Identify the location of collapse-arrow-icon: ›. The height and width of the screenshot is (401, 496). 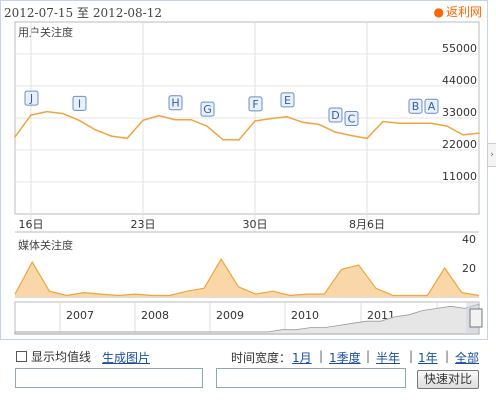
(491, 155).